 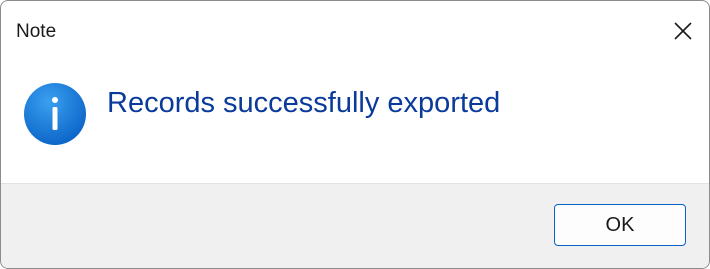 I want to click on close-icon, so click(x=683, y=31).